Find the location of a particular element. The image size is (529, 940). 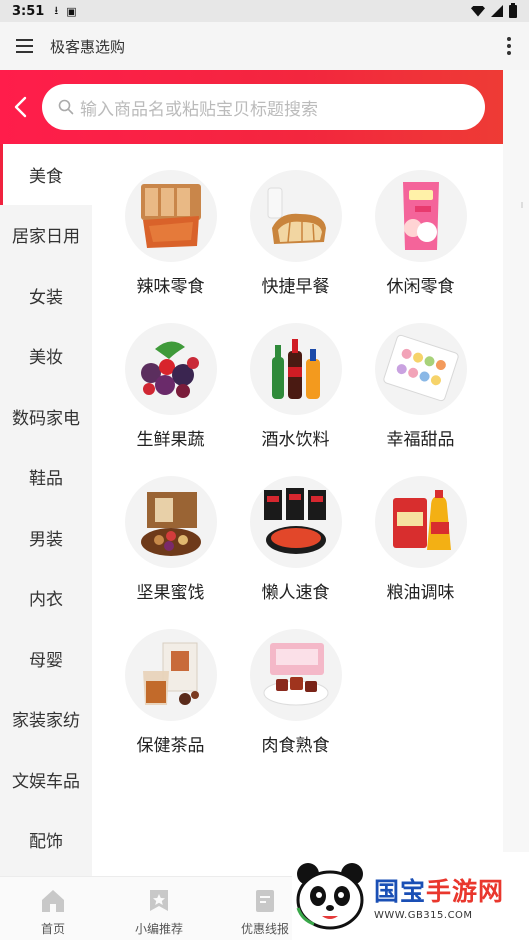

grid-item-cooked-meat: 肉食熟食 is located at coordinates (295, 692).